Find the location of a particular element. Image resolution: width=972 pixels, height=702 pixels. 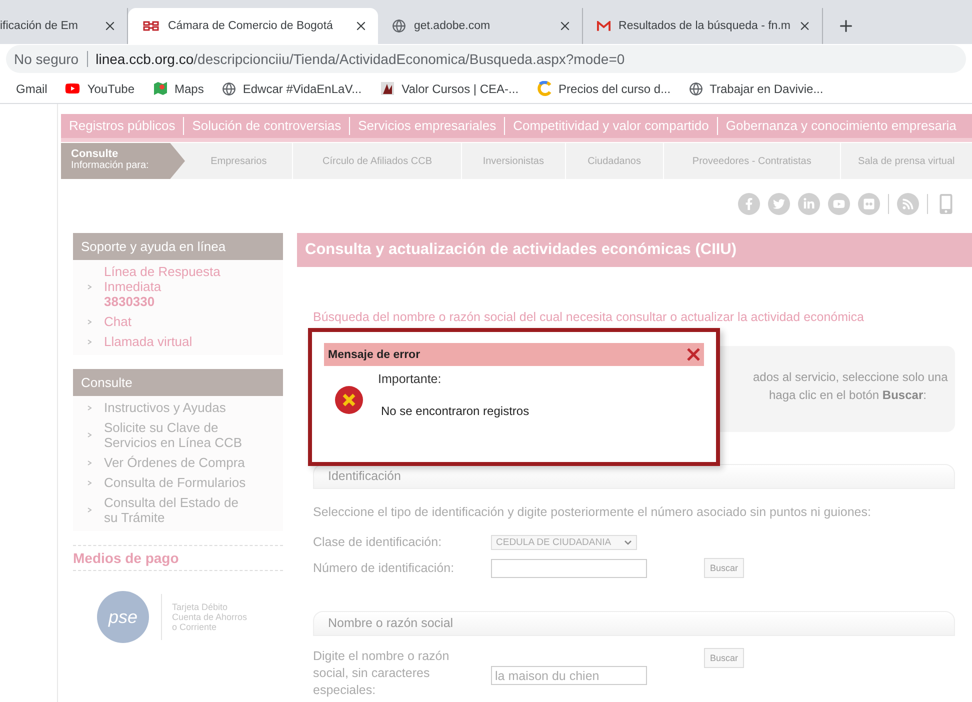

sub-nav-link: Empresarios is located at coordinates (238, 161).